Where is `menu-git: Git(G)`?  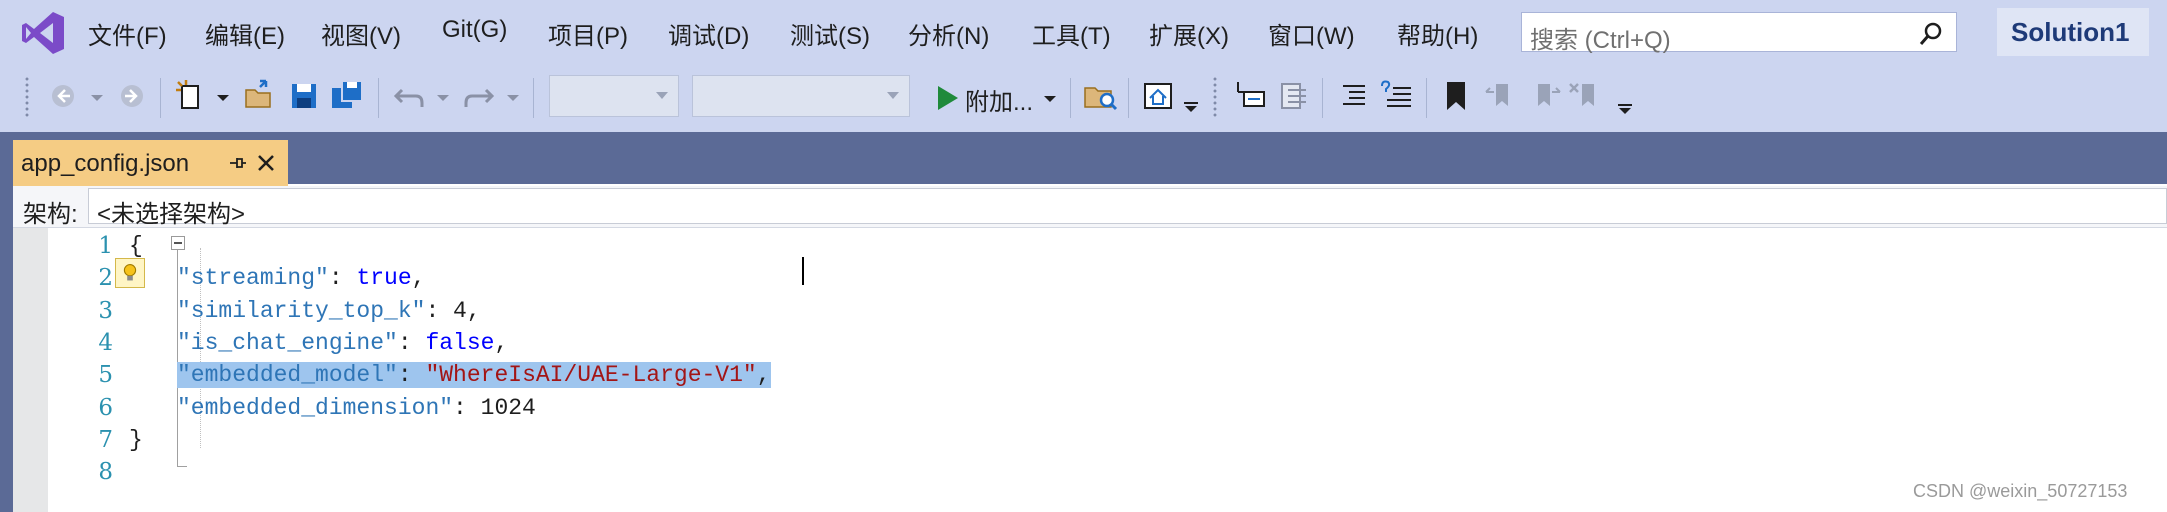
menu-git: Git(G) is located at coordinates (474, 30).